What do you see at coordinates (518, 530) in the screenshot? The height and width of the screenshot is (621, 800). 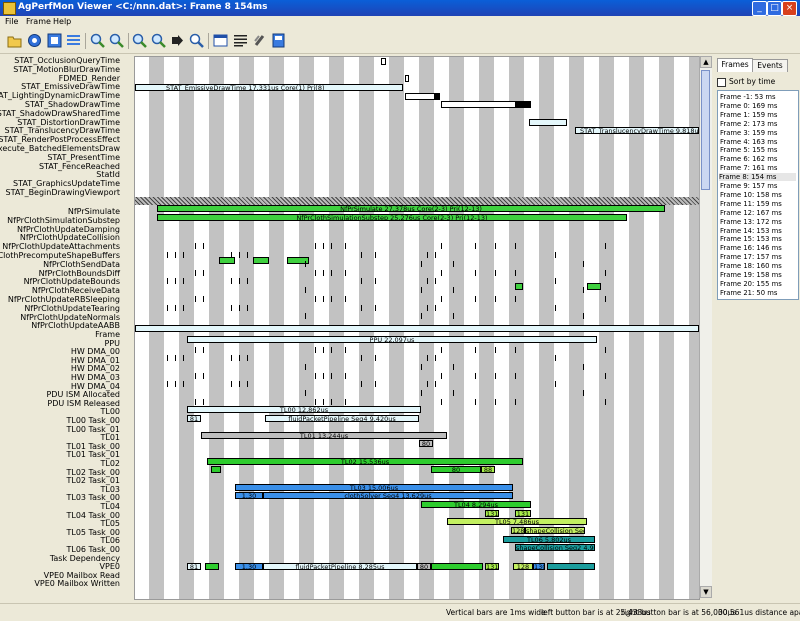 I see `tl05-task-a: 128` at bounding box center [518, 530].